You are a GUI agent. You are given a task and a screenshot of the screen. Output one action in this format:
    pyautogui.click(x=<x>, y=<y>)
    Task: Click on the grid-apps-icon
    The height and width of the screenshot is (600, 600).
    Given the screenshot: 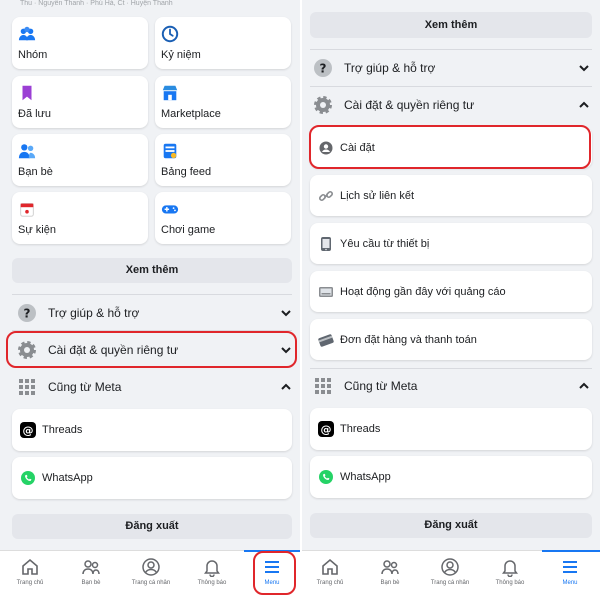 What is the action you would take?
    pyautogui.click(x=323, y=386)
    